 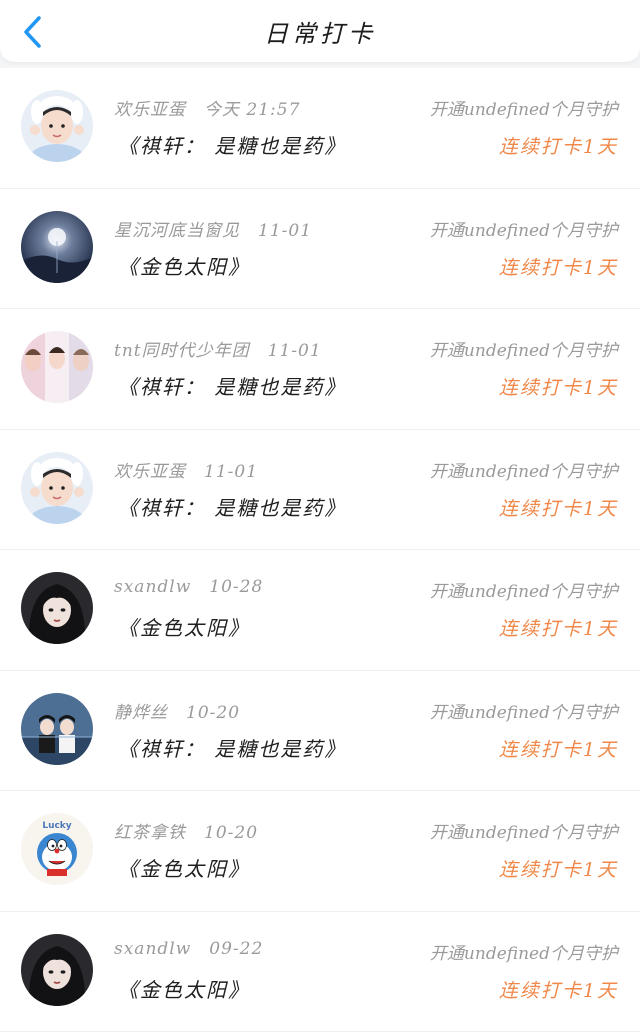 I want to click on user-name: sxandlw 09-22, so click(x=188, y=949).